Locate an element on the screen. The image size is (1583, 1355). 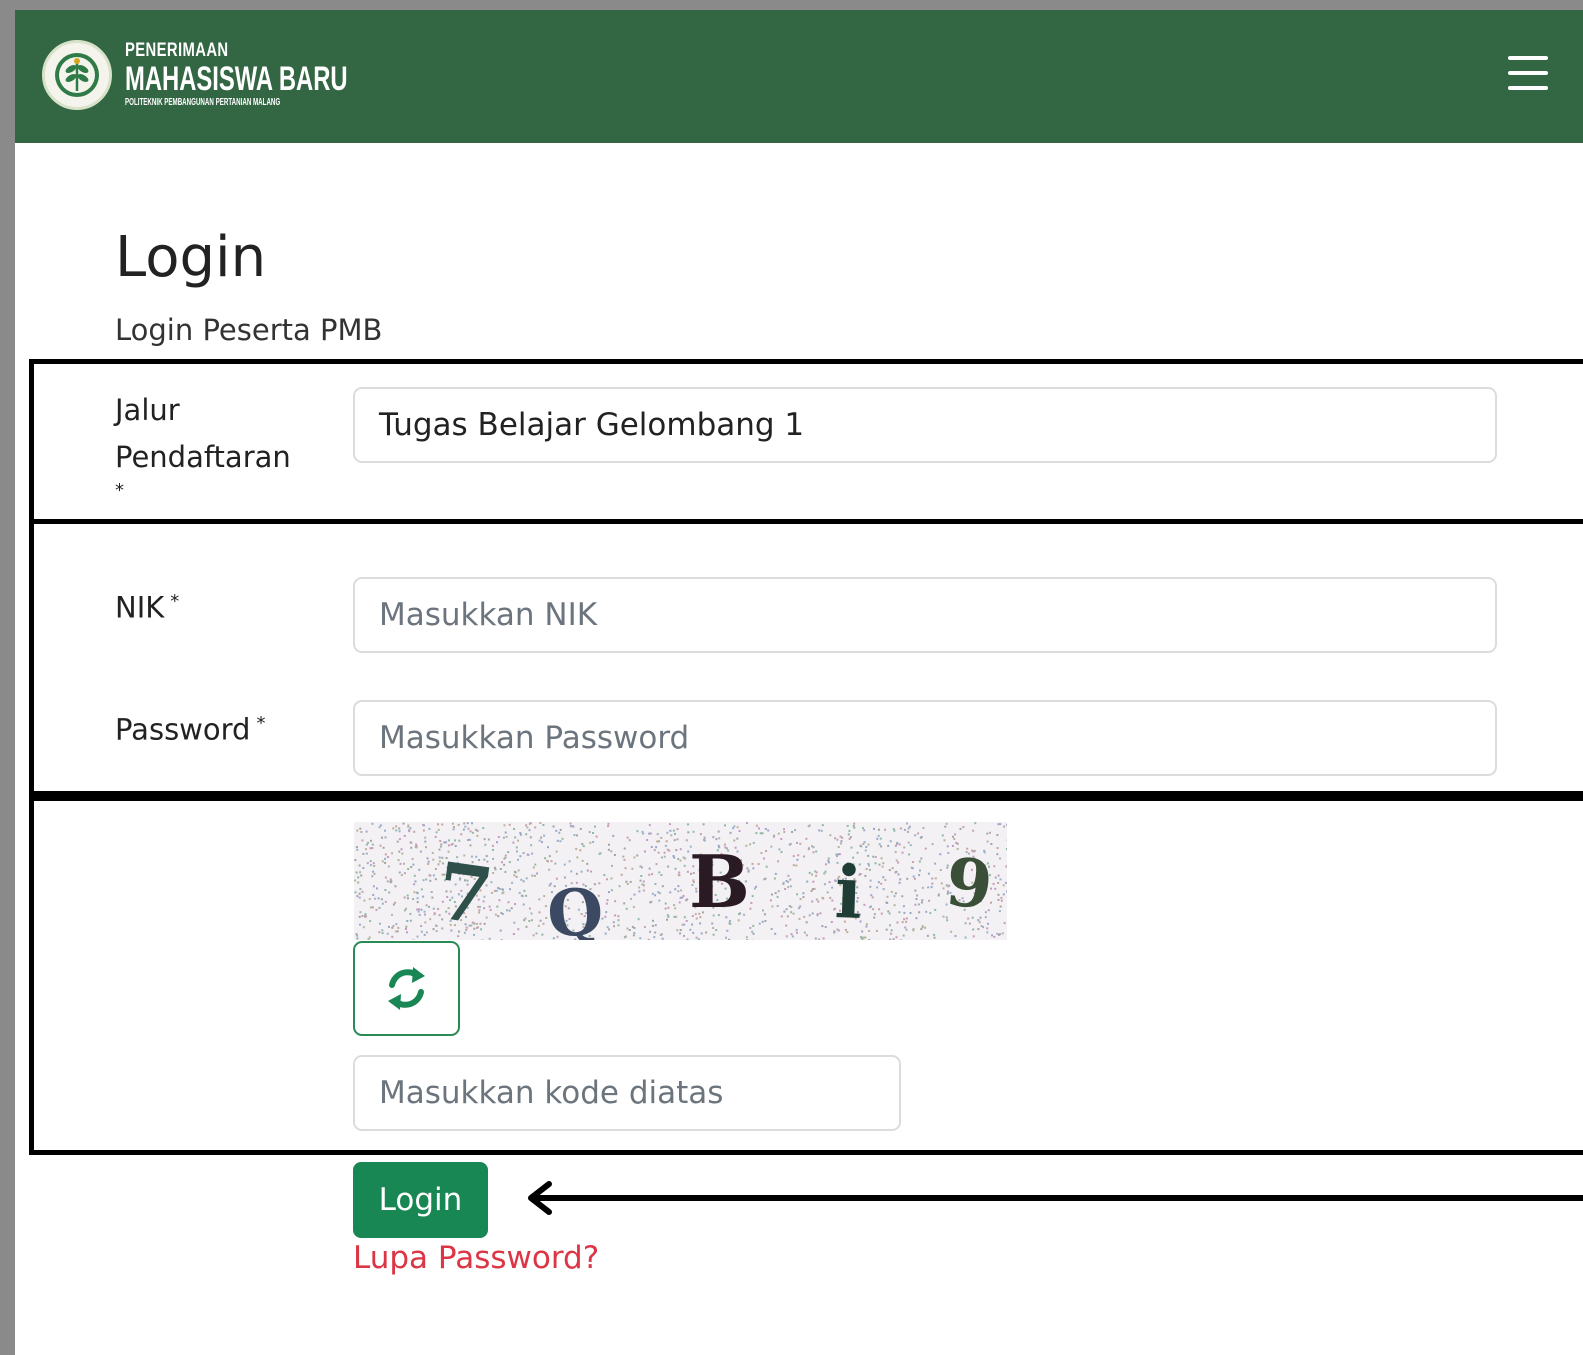
refresh-icon is located at coordinates (406, 988).